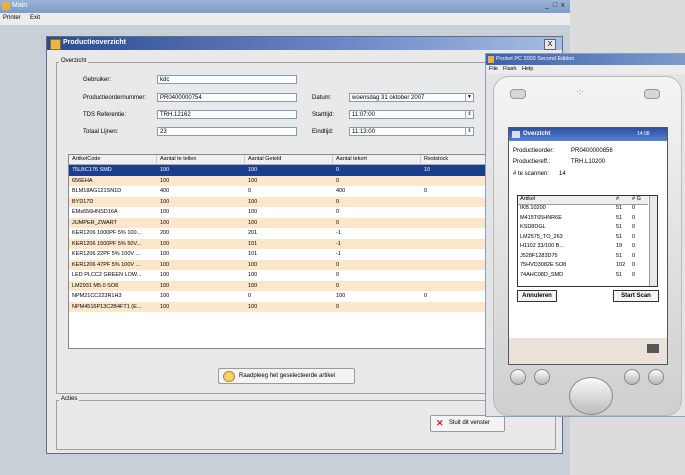  I want to click on table-row: KER1206 1000PF 5% 100... 200 201 -1, so click(289, 233).